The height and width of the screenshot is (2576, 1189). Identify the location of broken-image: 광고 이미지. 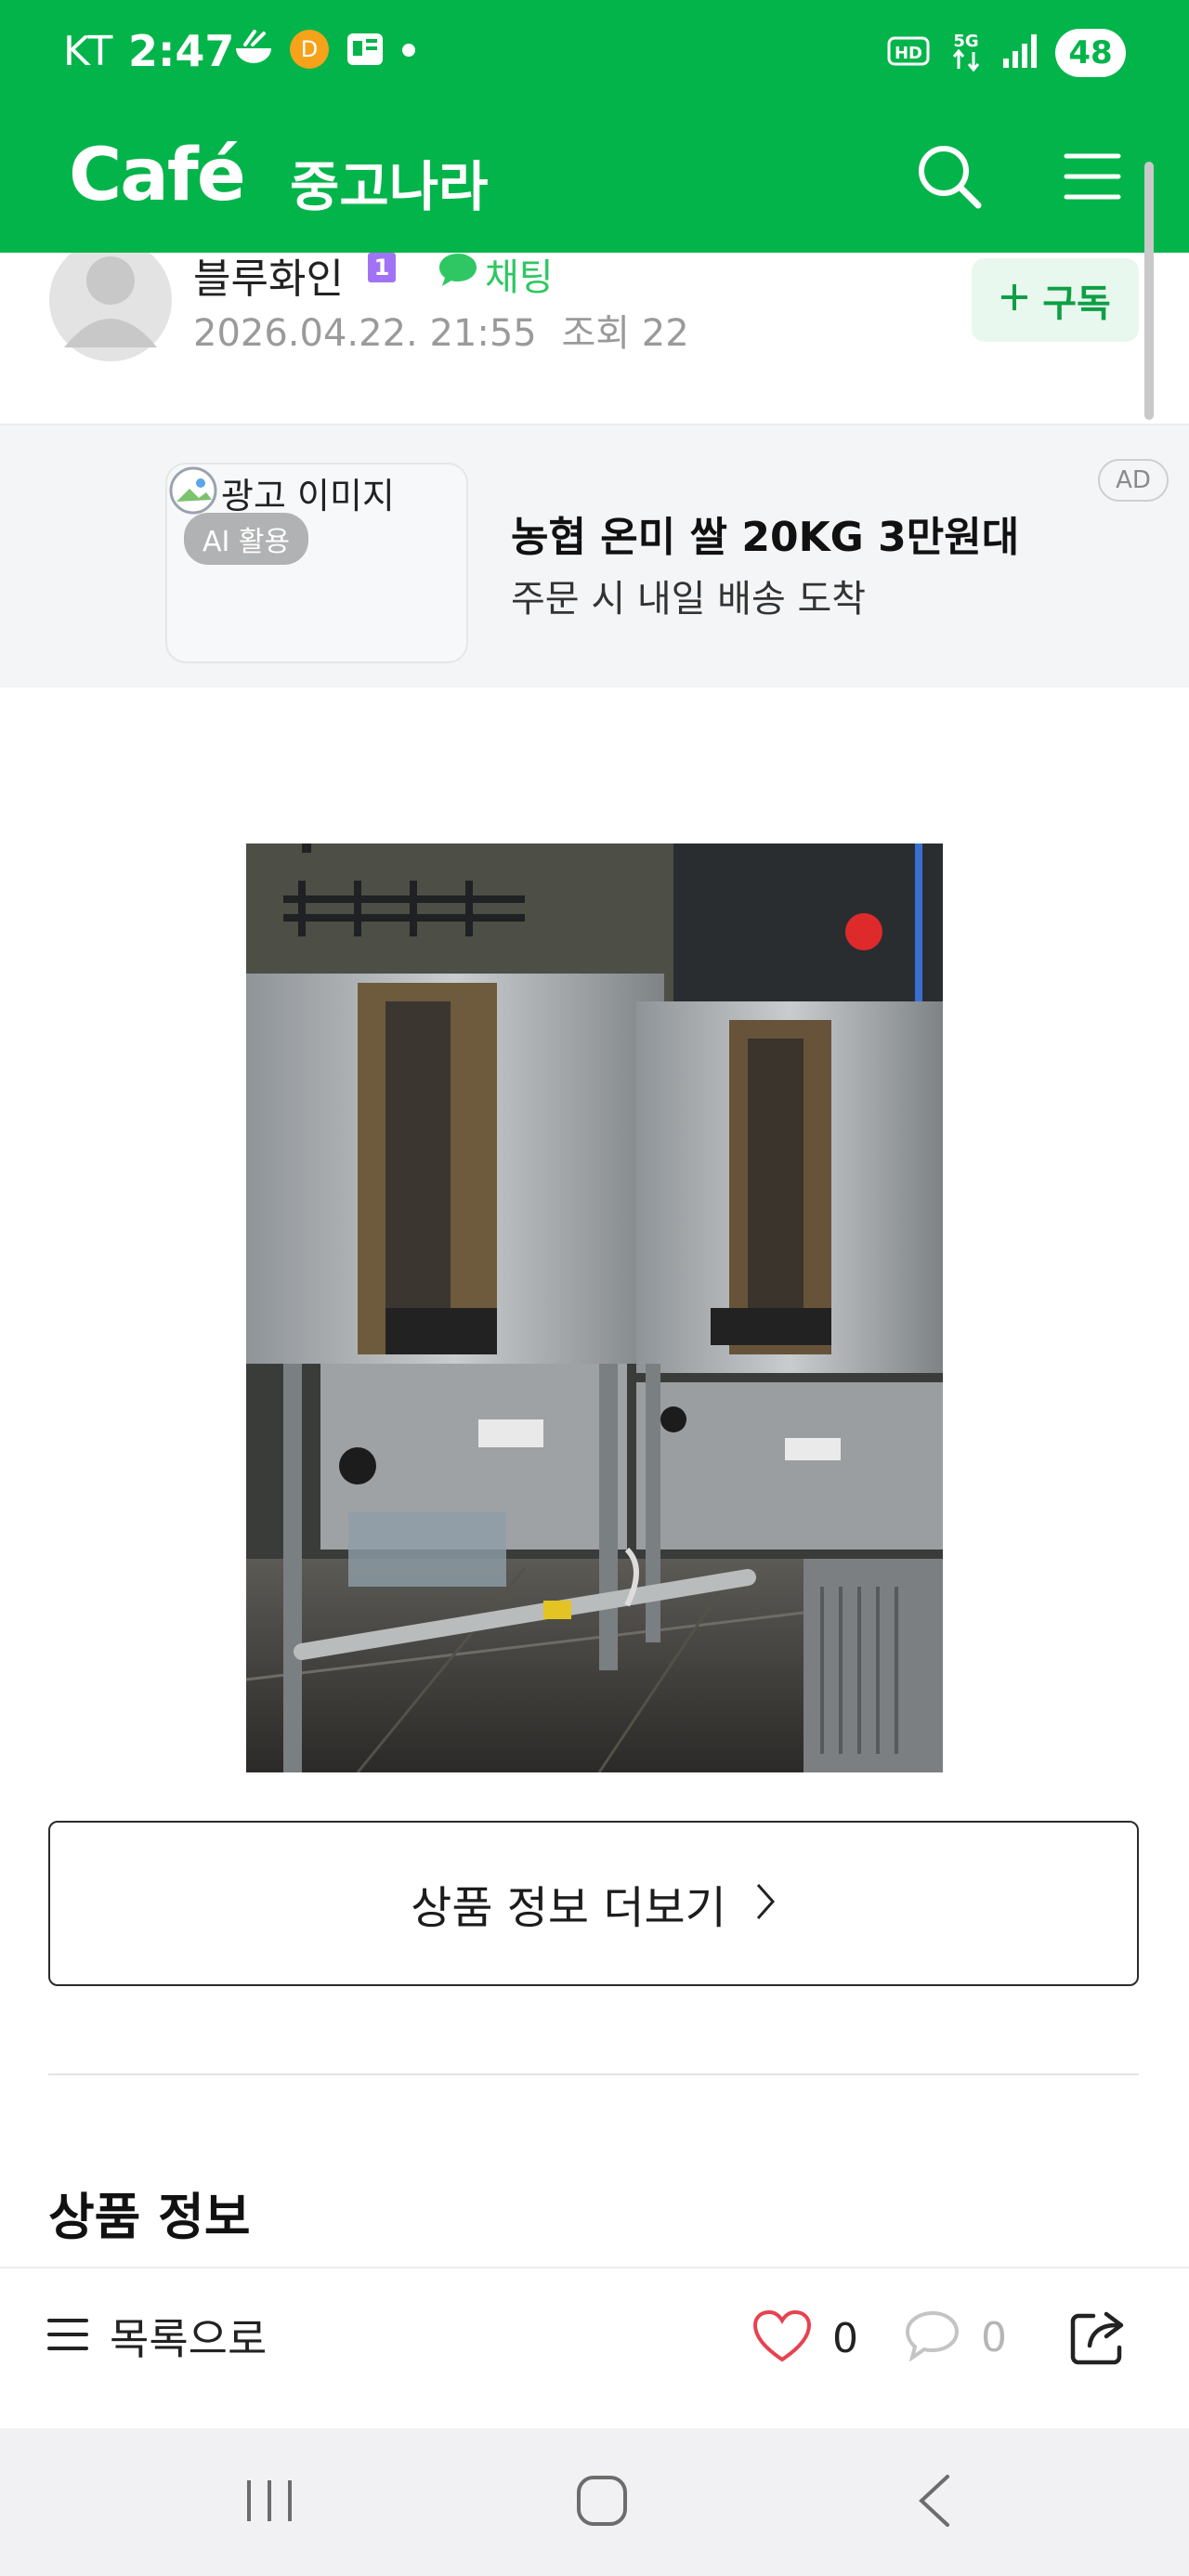
(281, 492).